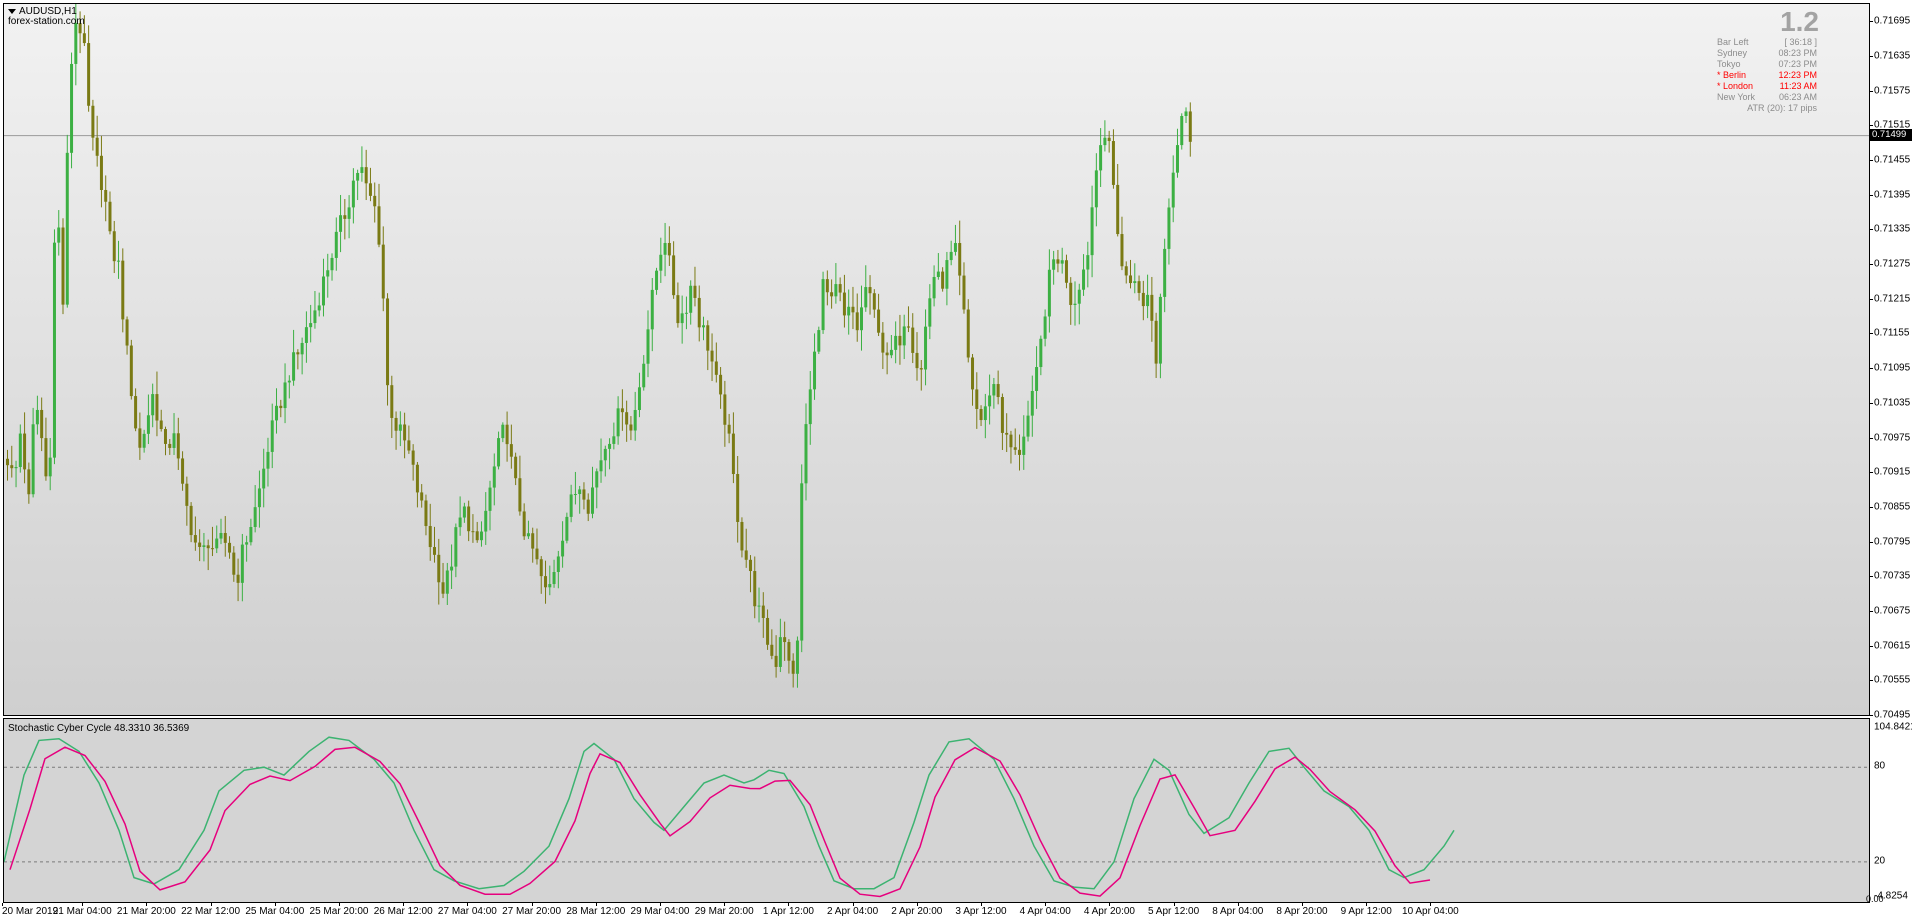 This screenshot has width=1912, height=922. I want to click on session-label: Sydney, so click(1732, 53).